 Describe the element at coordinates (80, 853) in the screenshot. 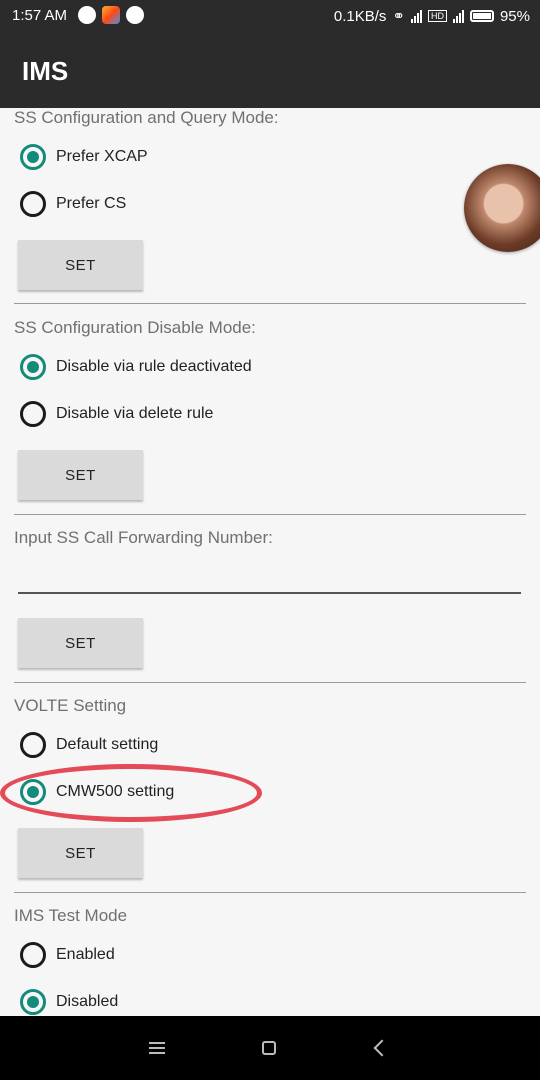

I see `set-button-volte-setting: SET` at that location.